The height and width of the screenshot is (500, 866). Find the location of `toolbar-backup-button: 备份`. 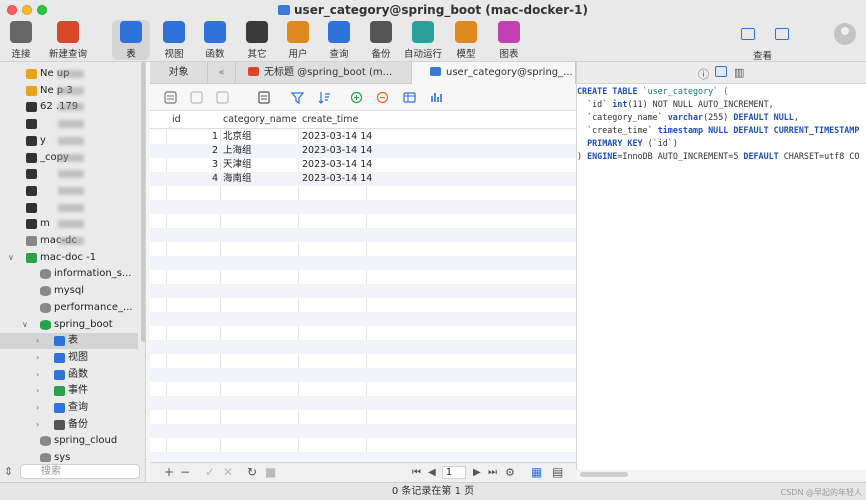

toolbar-backup-button: 备份 is located at coordinates (381, 40).